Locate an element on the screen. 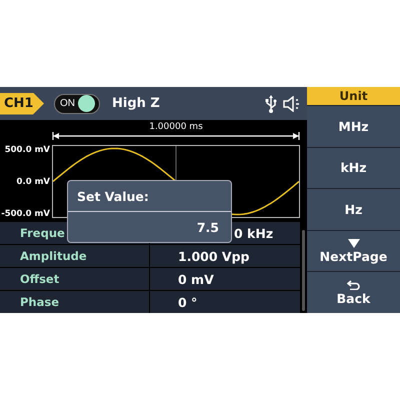 The height and width of the screenshot is (400, 400). y-axis-label: 0.0 mV is located at coordinates (33, 182).